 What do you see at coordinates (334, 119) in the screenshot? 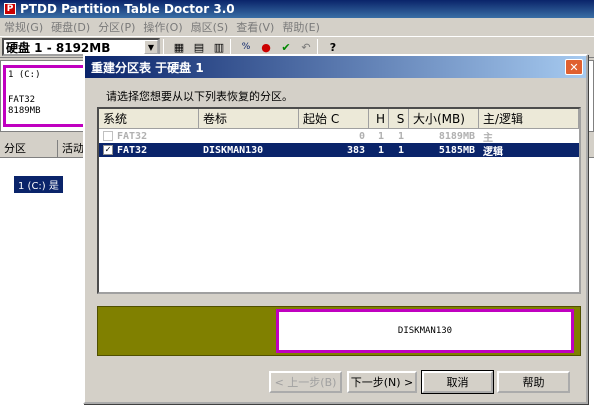
I see `column-start-c: 起始 C` at bounding box center [334, 119].